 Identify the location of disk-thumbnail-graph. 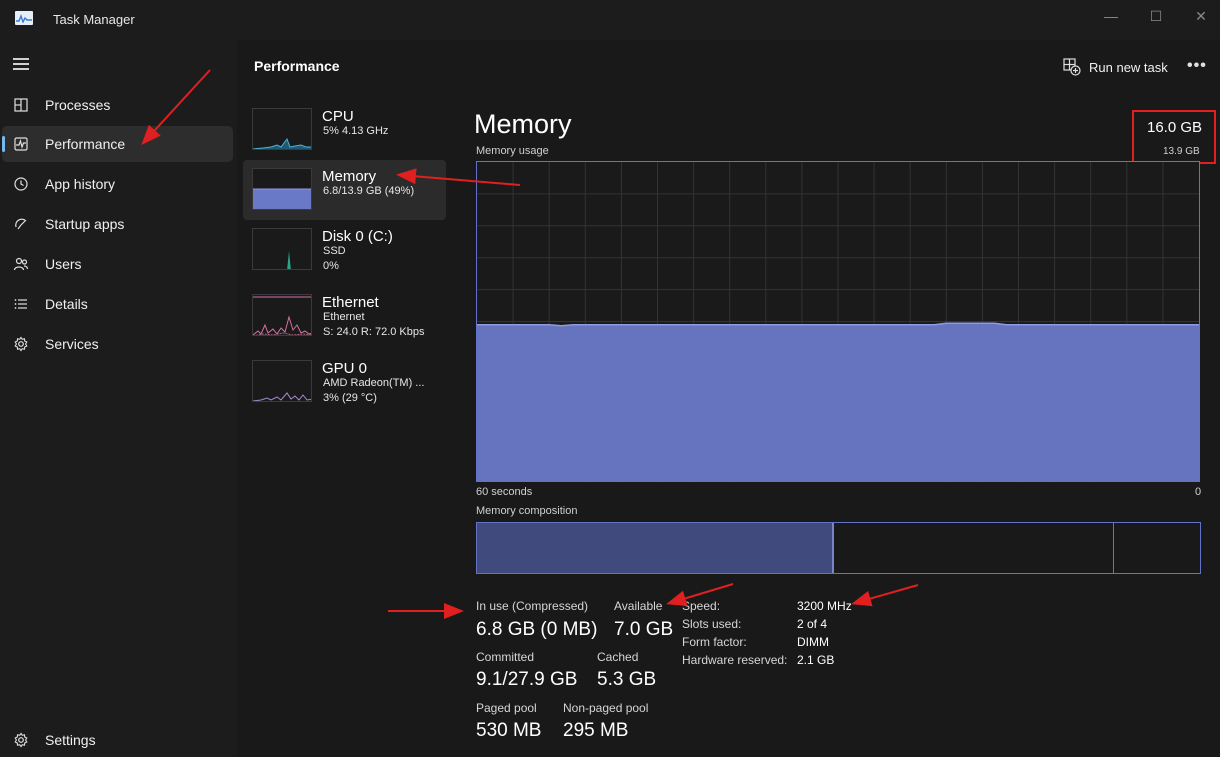
(282, 249).